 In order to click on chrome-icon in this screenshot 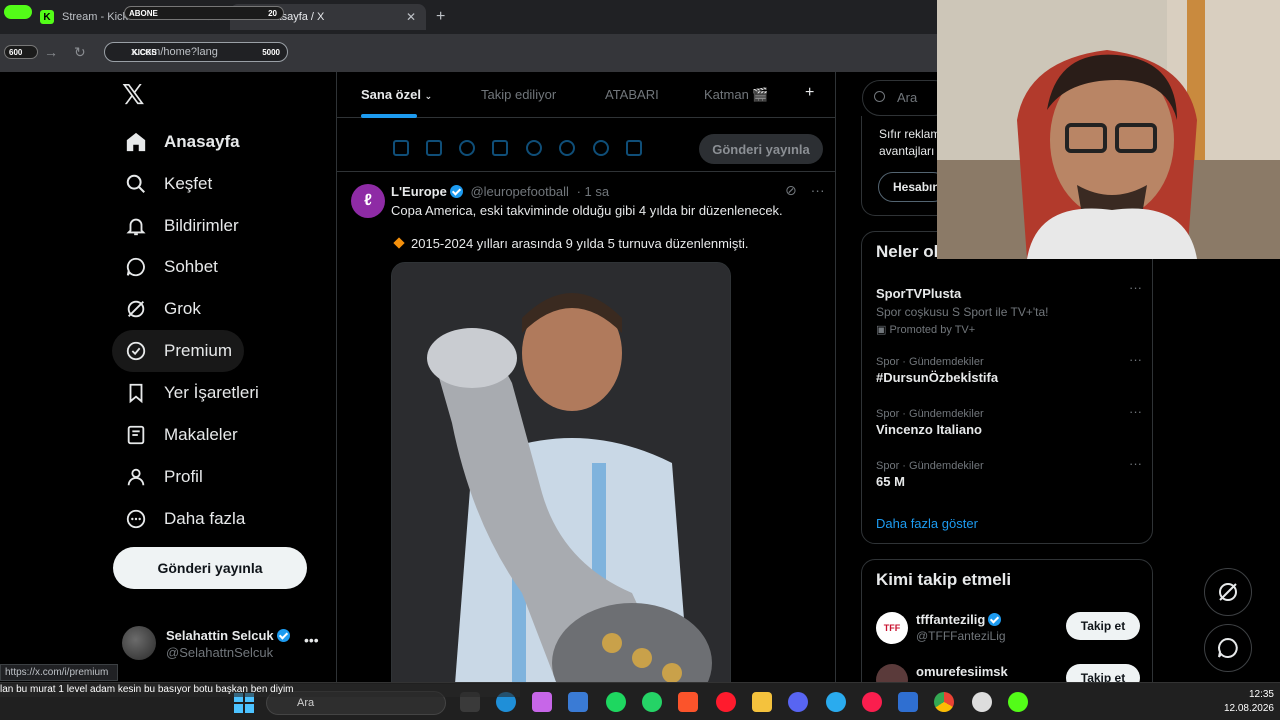, I will do `click(944, 702)`.